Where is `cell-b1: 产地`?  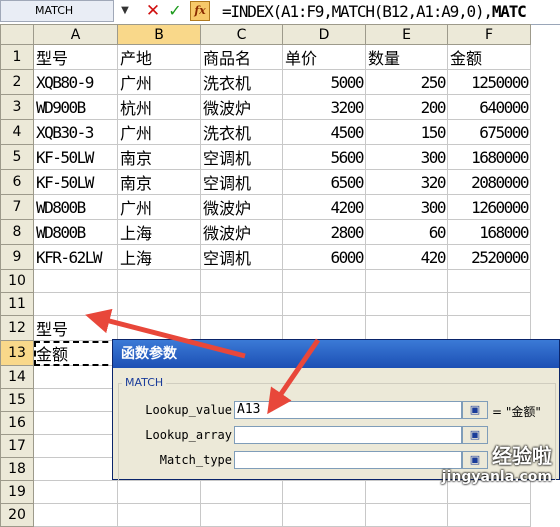 cell-b1: 产地 is located at coordinates (159, 57).